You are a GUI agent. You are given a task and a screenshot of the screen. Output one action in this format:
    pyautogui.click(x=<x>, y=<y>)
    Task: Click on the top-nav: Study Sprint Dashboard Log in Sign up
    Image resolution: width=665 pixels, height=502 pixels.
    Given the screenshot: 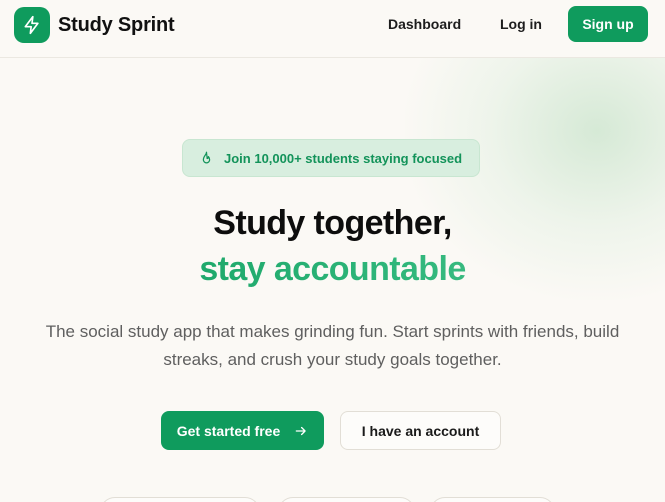 What is the action you would take?
    pyautogui.click(x=332, y=29)
    